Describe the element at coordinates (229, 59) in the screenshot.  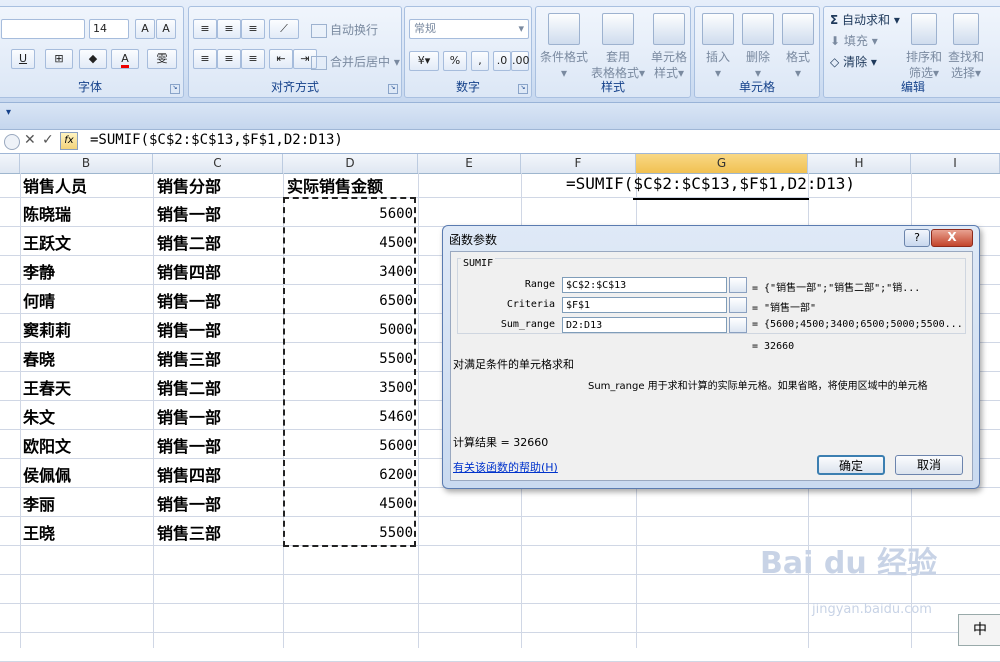
I see `align-center-button: ≡` at that location.